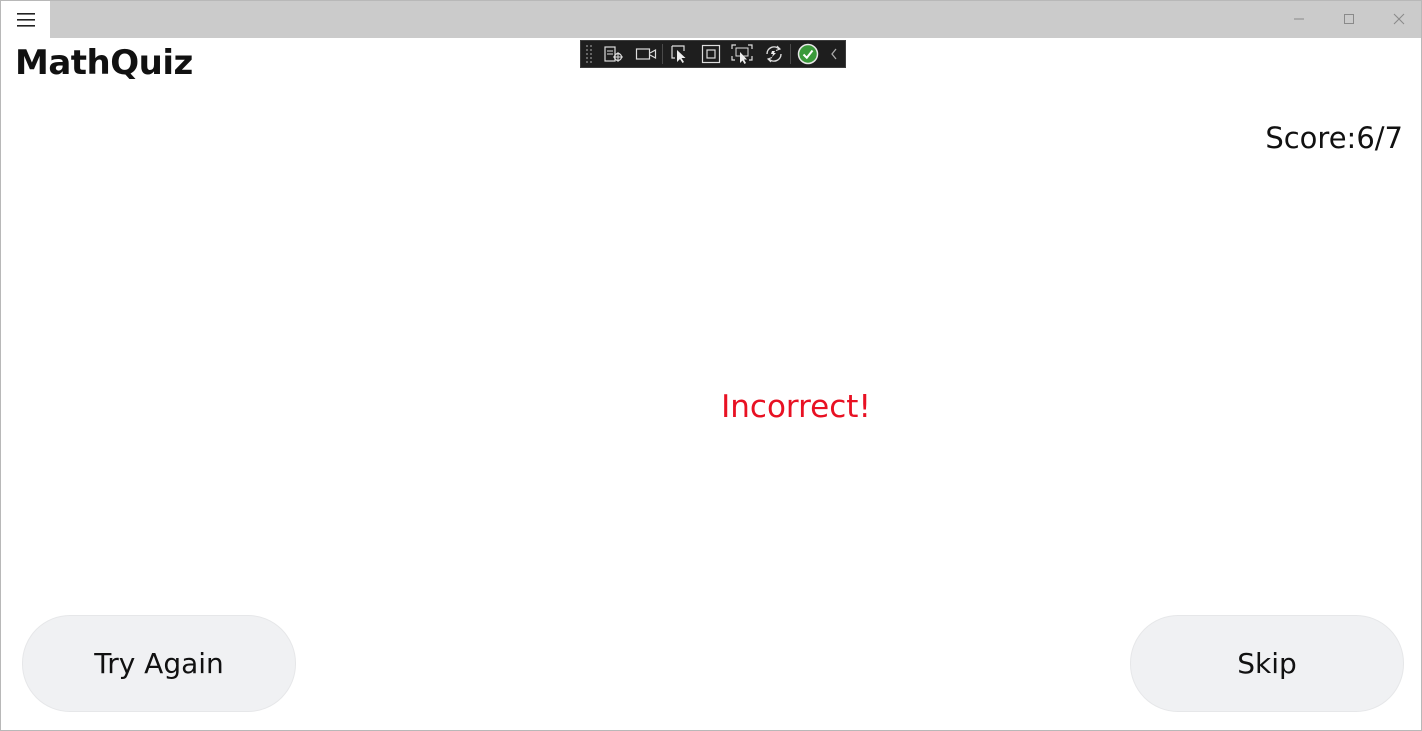 This screenshot has height=731, width=1422. Describe the element at coordinates (711, 19) in the screenshot. I see `title-bar` at that location.